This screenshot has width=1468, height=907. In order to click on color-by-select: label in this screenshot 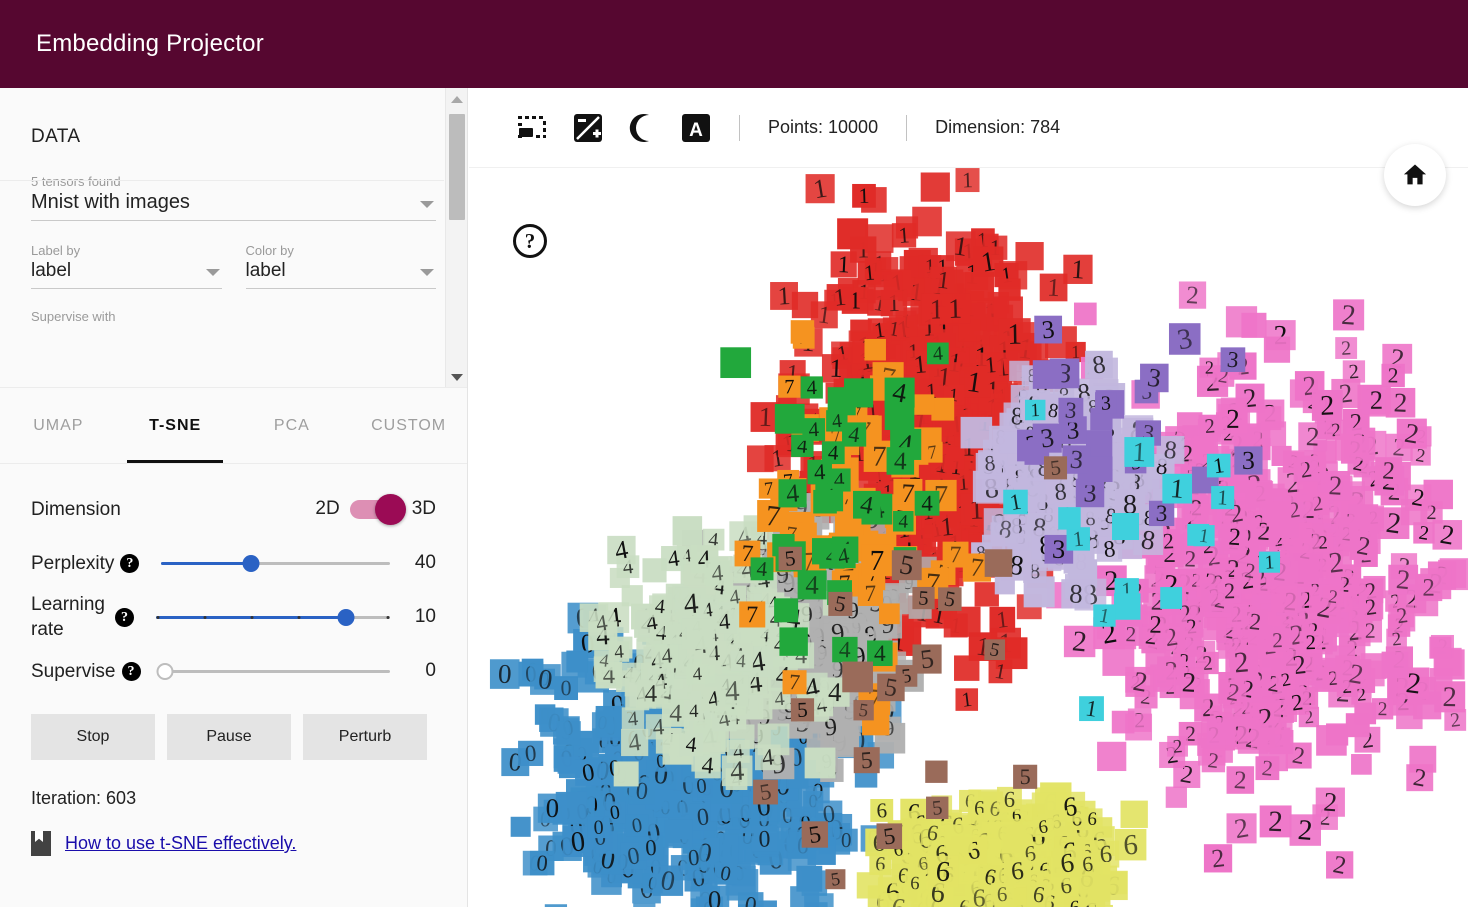, I will do `click(340, 274)`.